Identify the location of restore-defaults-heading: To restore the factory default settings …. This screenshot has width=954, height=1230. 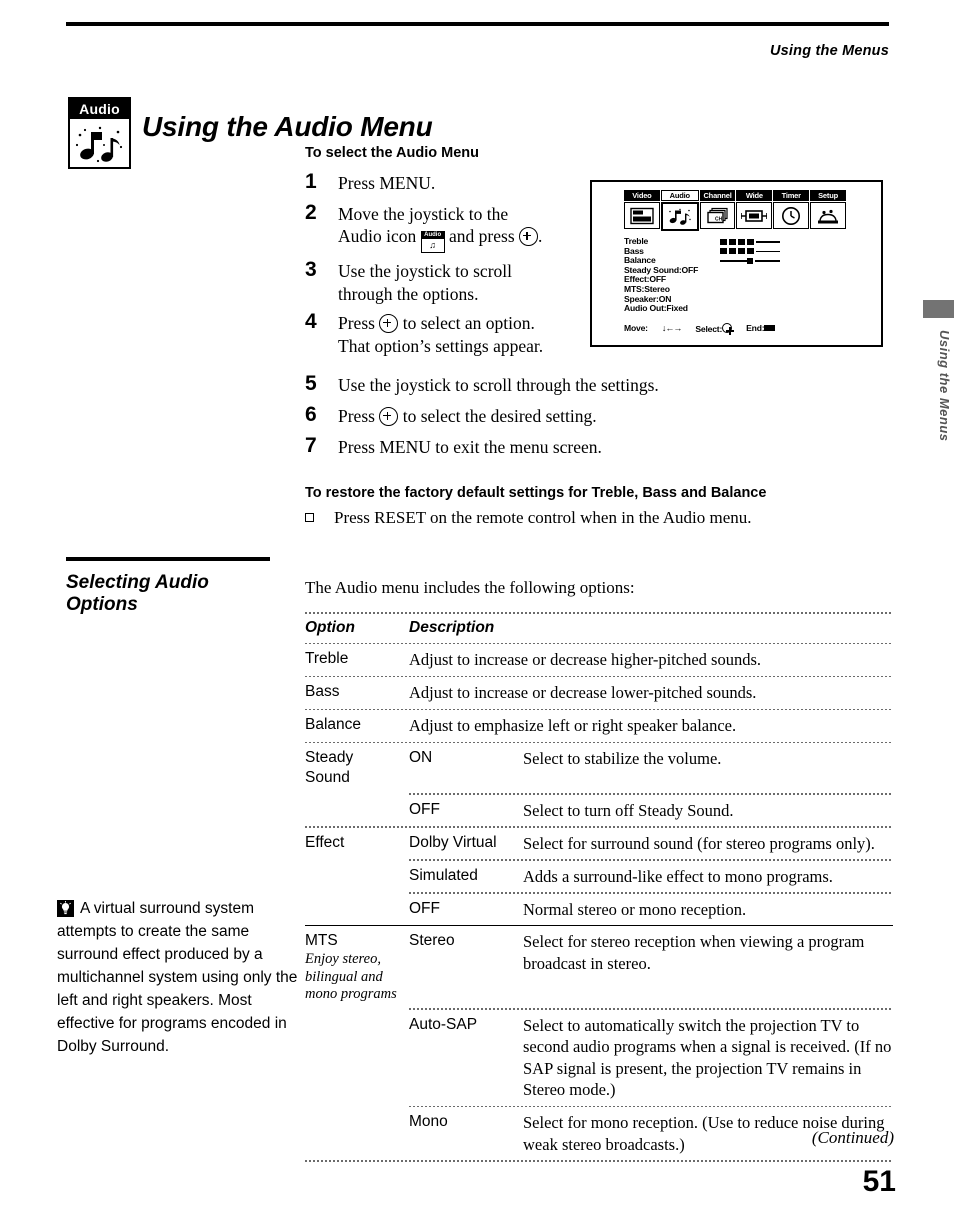
(536, 493).